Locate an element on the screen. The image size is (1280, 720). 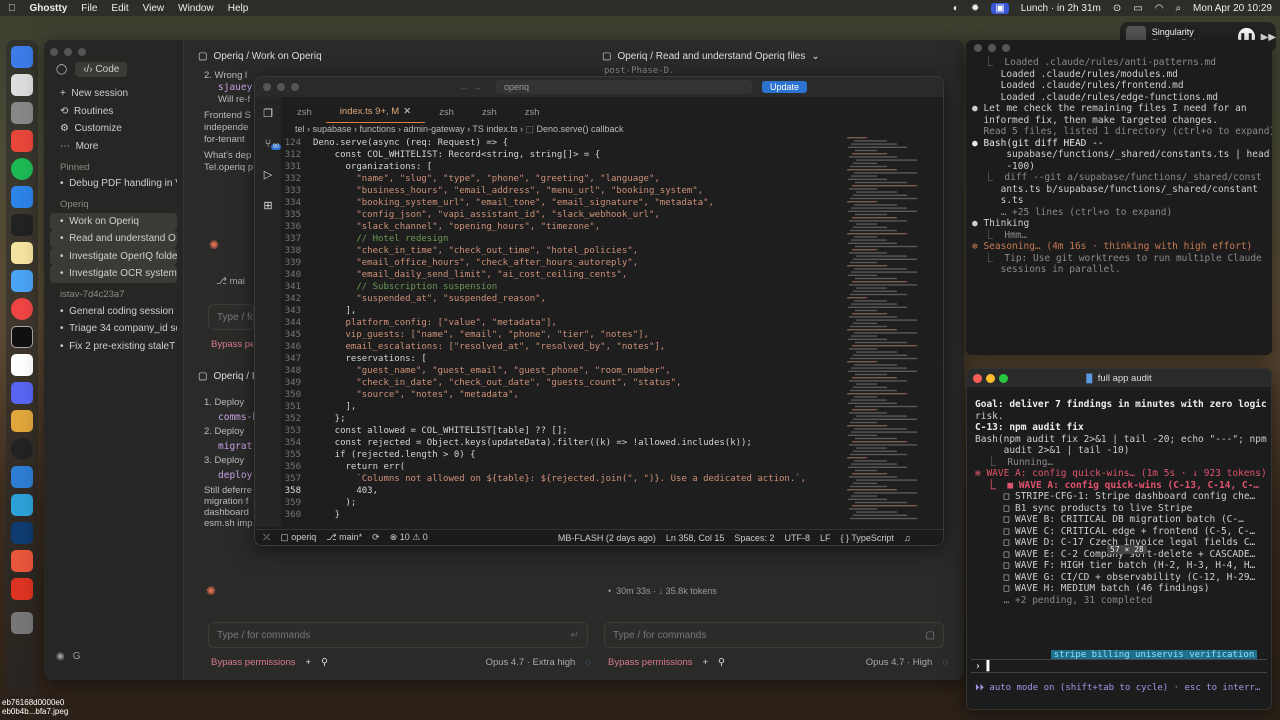
safari-icon is located at coordinates (22, 281).